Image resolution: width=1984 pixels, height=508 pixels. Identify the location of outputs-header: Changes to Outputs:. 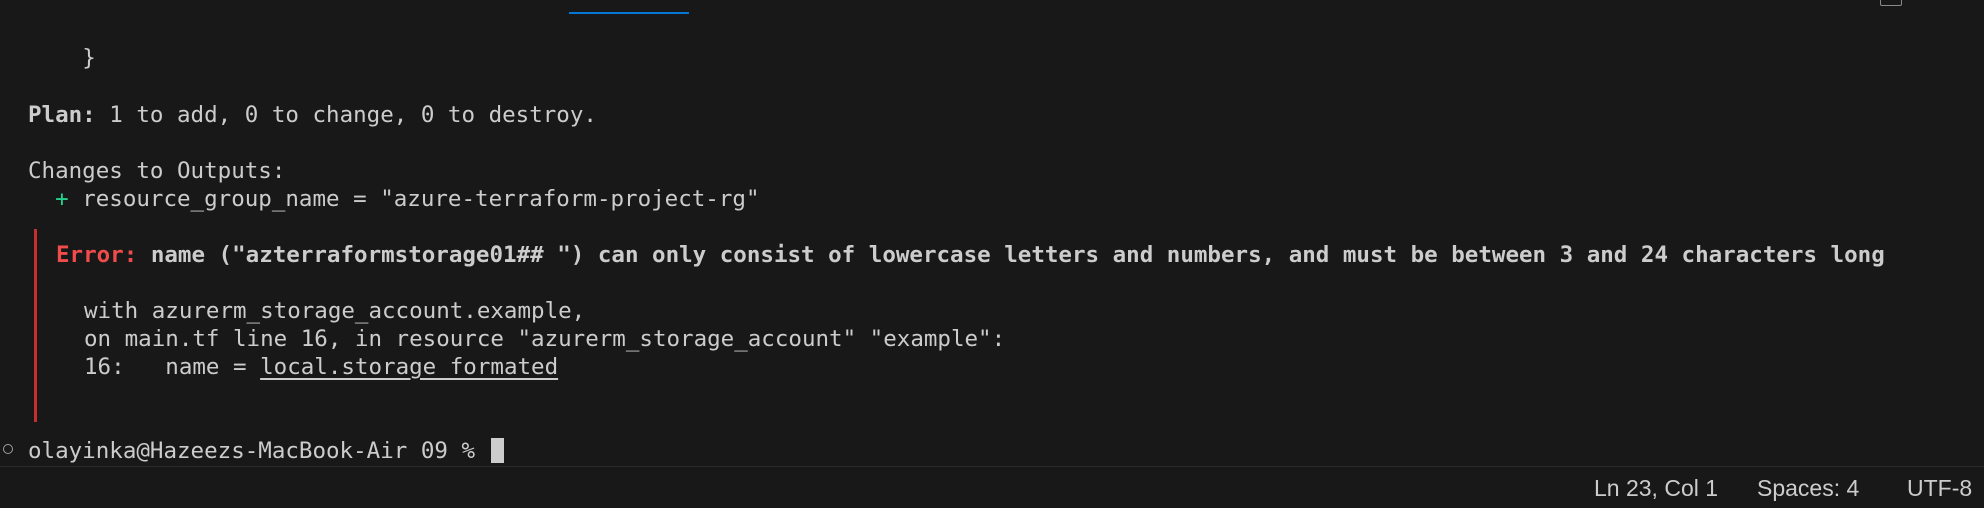
(157, 171).